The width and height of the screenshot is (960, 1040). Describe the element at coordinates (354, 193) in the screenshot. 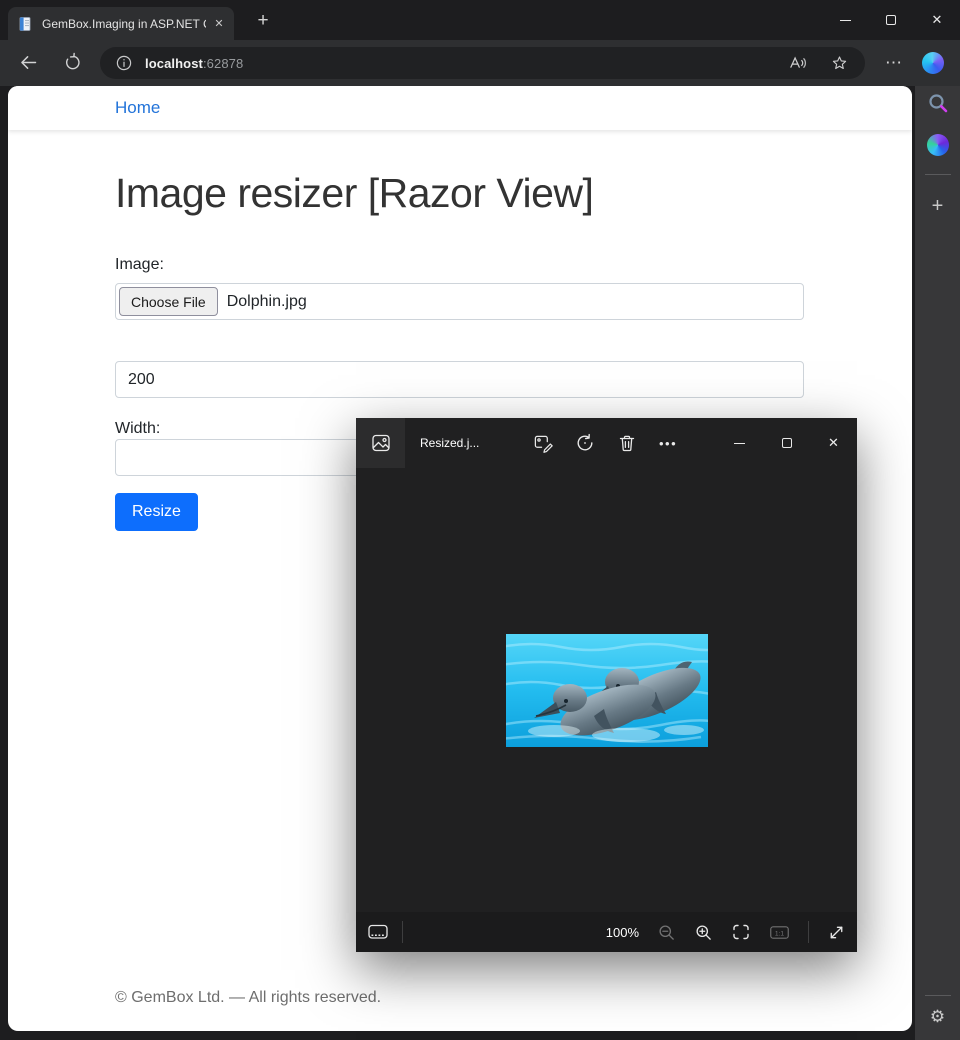

I see `page-title: Image resizer [Razor View]` at that location.